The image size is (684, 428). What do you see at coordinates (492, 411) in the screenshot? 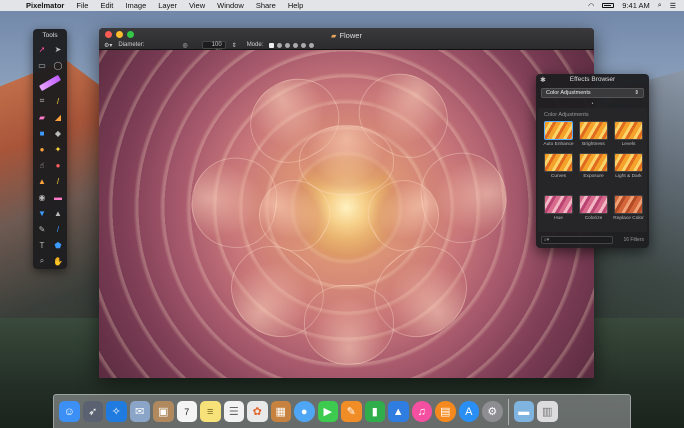
I see `system-preferences-icon: ⚙` at bounding box center [492, 411].